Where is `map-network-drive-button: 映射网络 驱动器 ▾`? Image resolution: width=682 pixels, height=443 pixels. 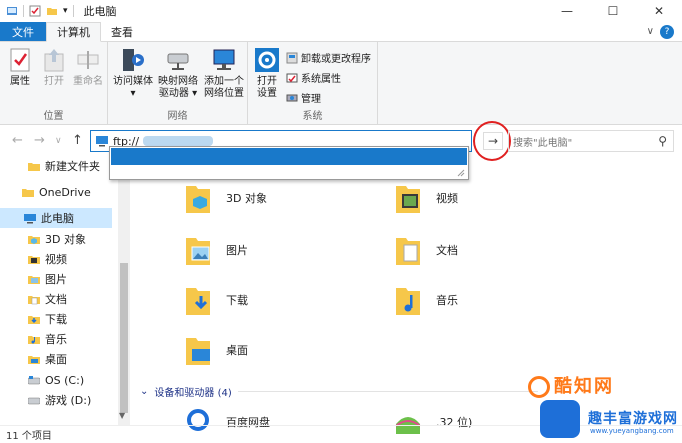
map-network-drive-button: 映射网络 驱动器 ▾ is located at coordinates (178, 73).